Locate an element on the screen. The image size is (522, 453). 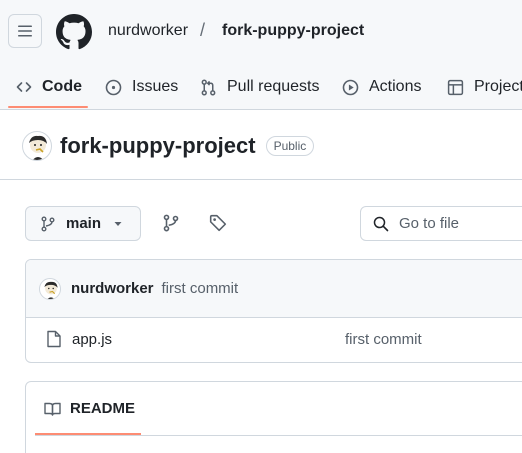
visibility-badge: Public is located at coordinates (290, 146).